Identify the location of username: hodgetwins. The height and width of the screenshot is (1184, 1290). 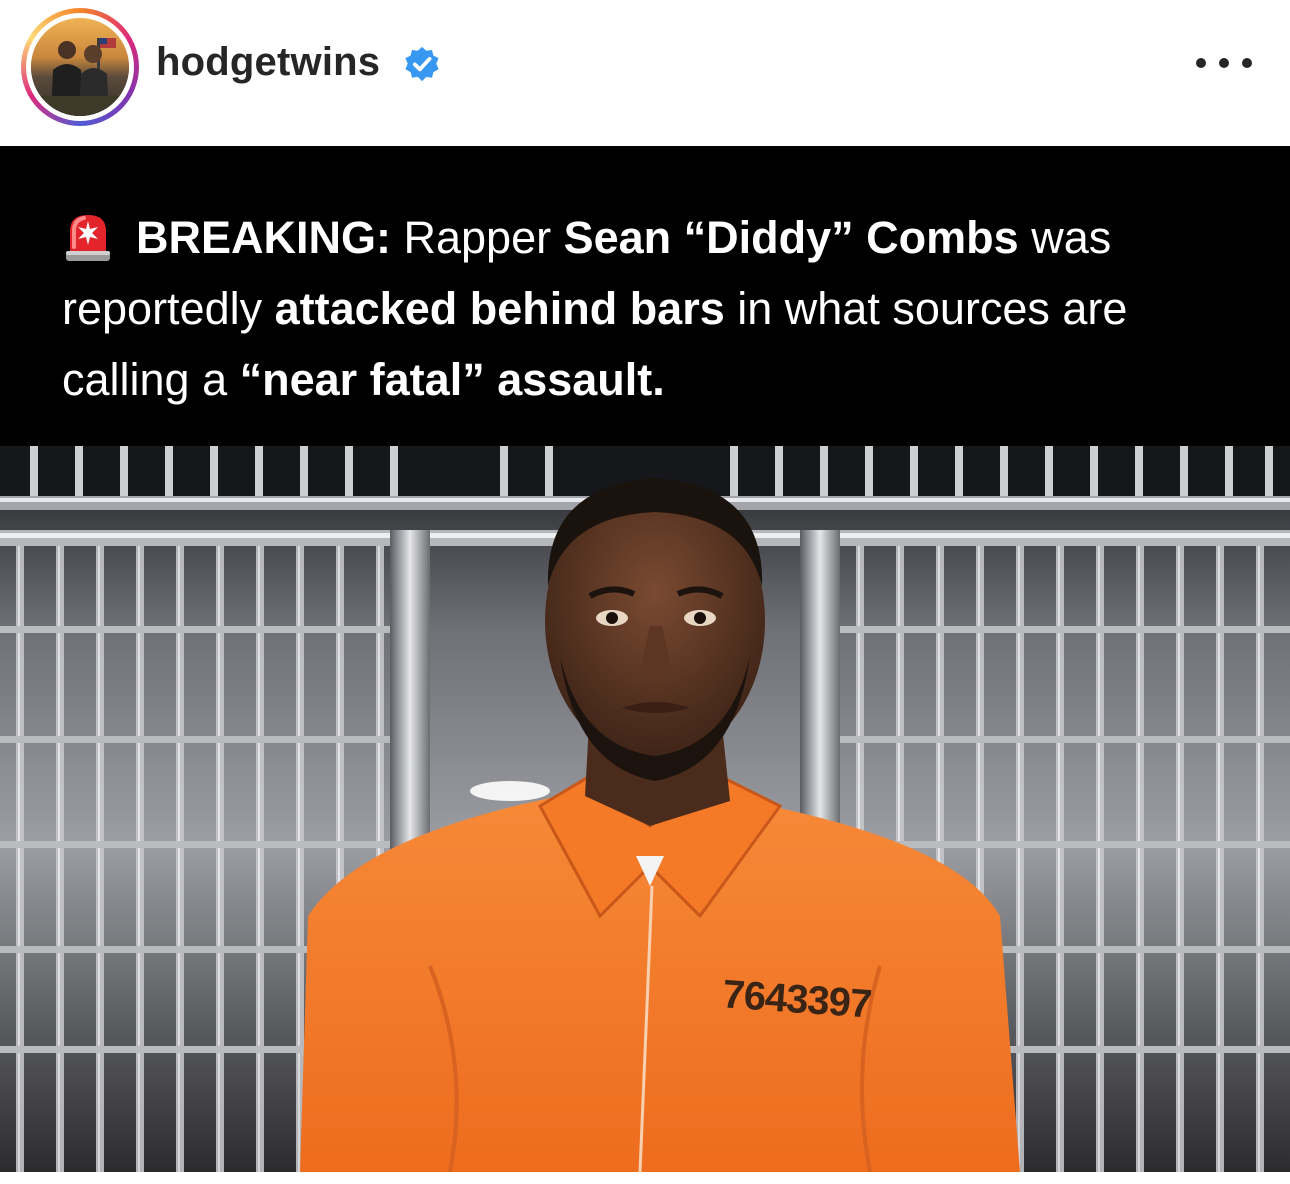
(268, 62).